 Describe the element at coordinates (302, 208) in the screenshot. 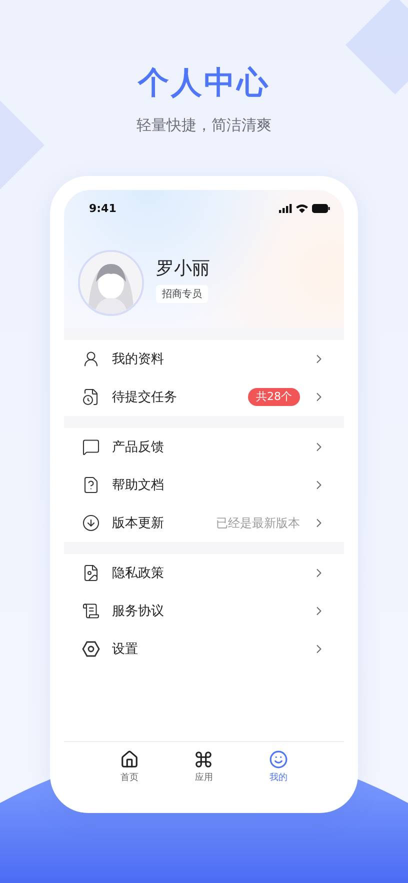

I see `wifi-icon` at that location.